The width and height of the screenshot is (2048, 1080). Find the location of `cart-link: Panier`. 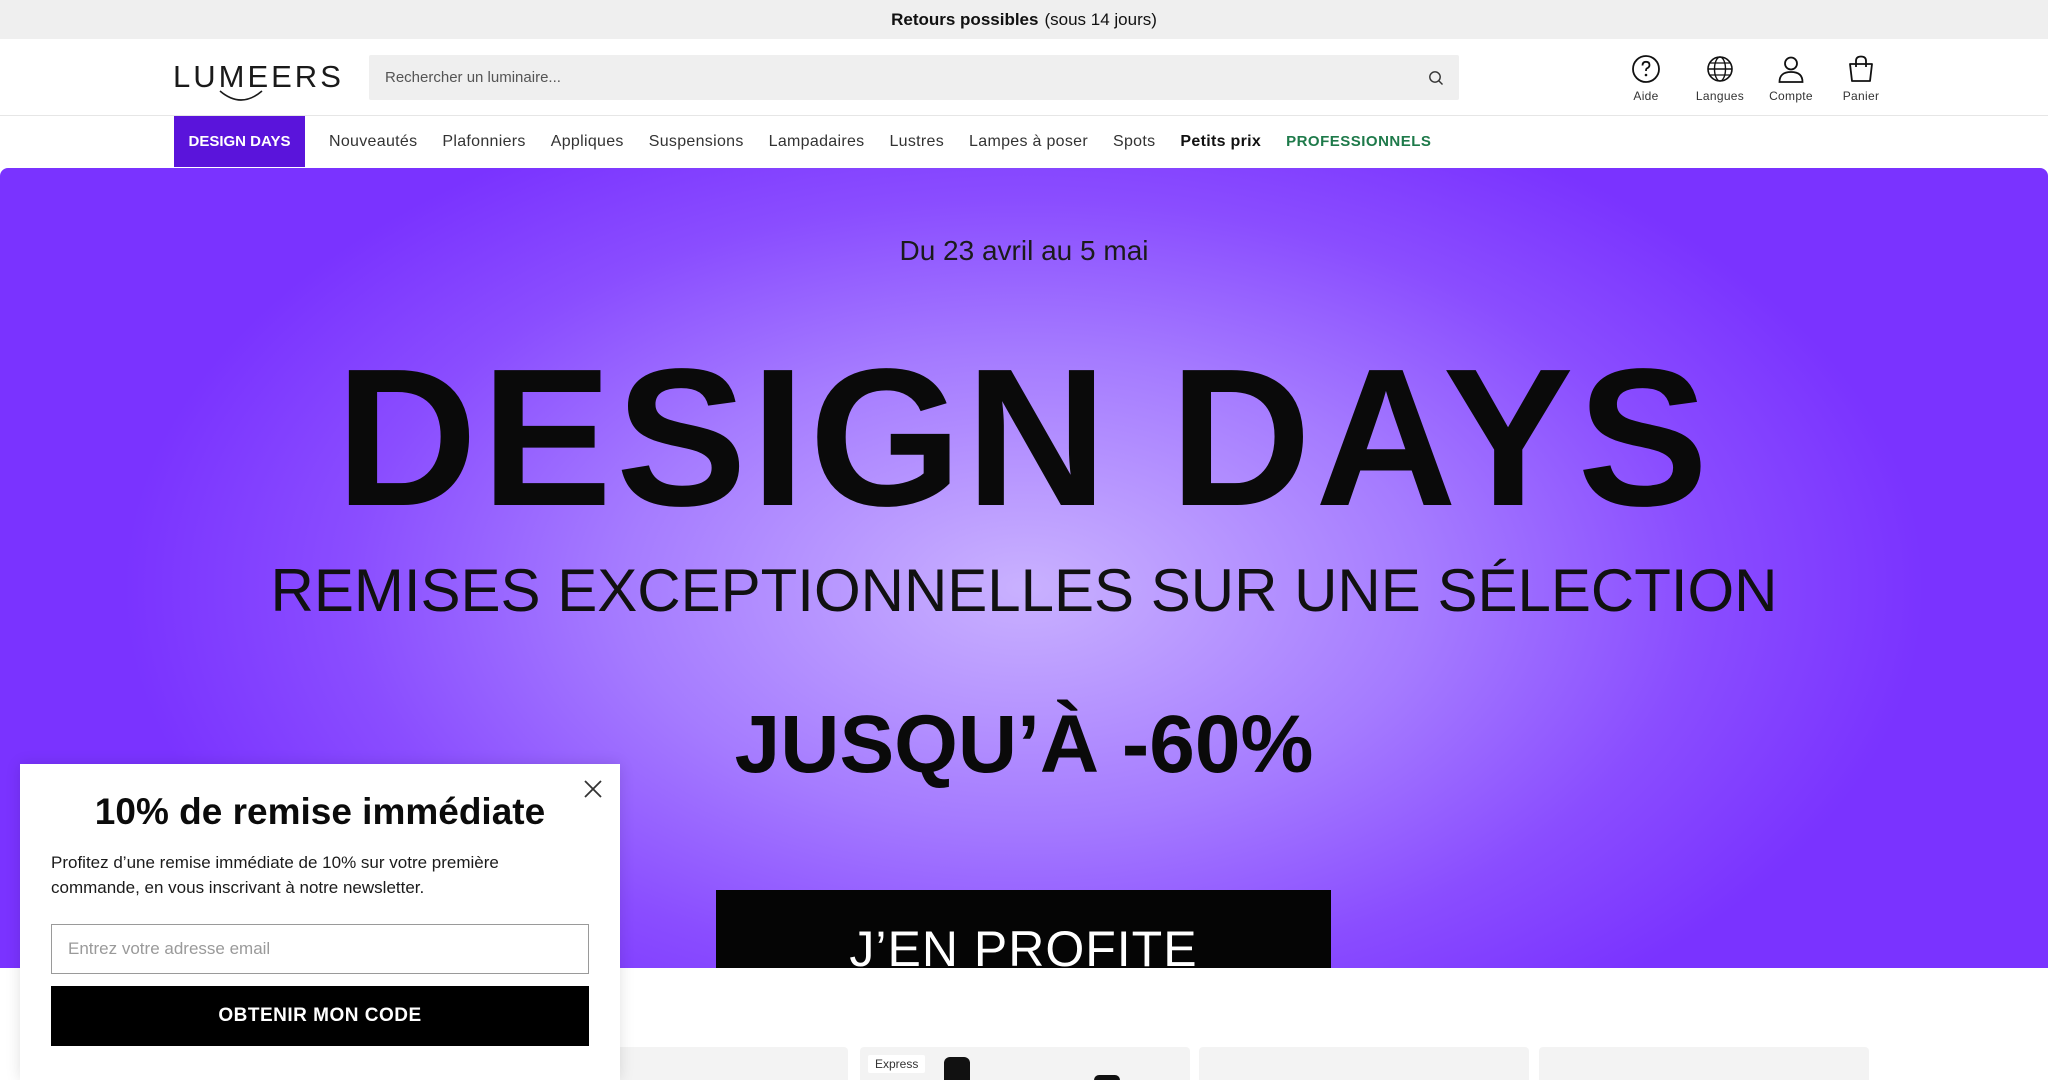

cart-link: Panier is located at coordinates (1861, 78).